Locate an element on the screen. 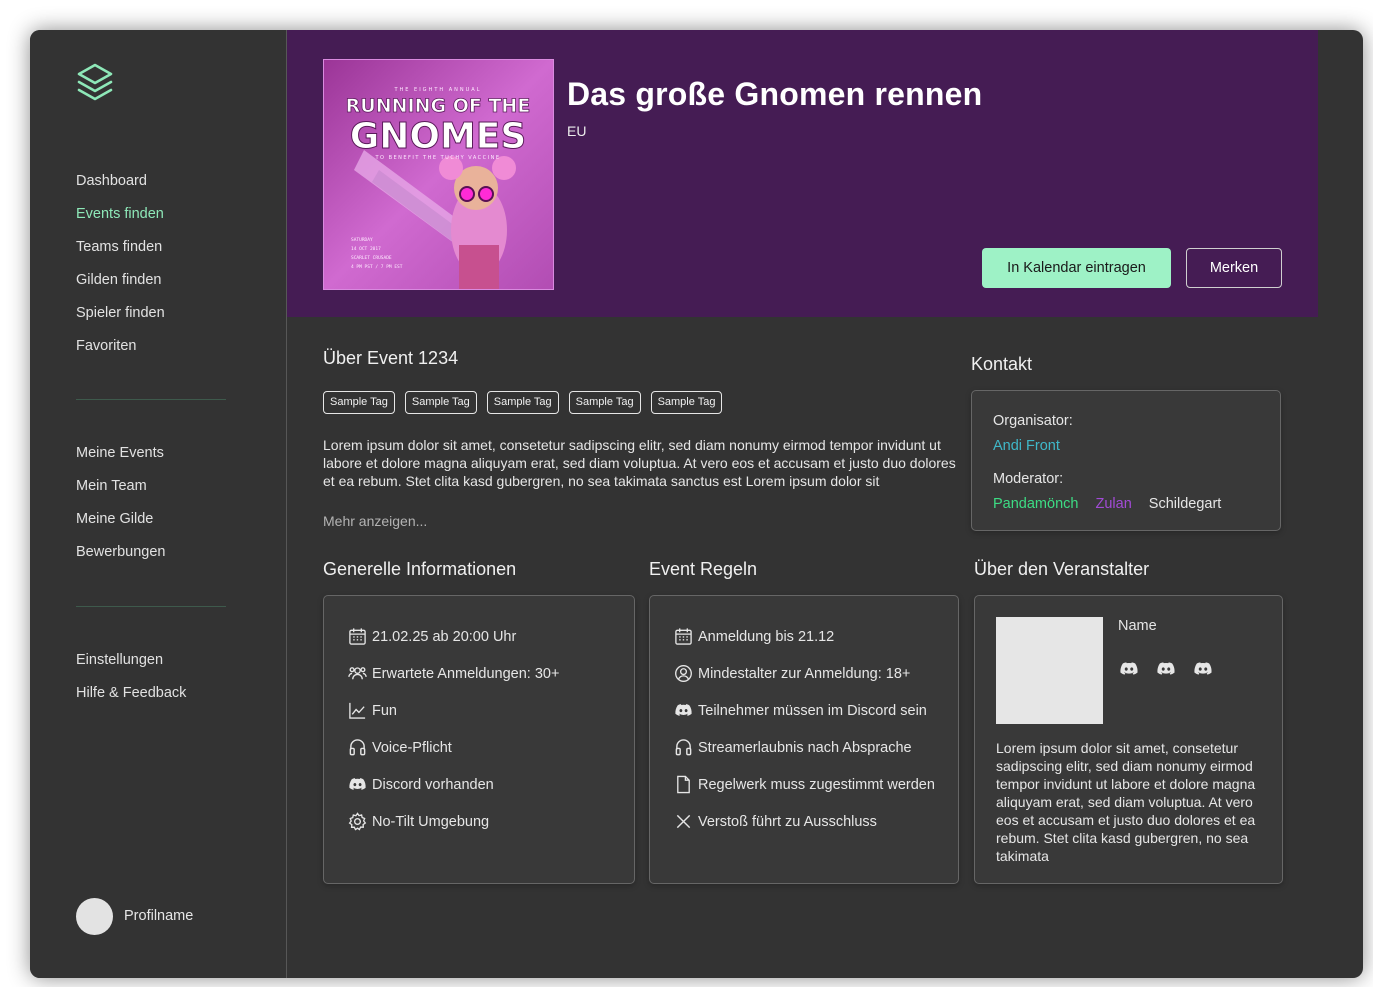 This screenshot has width=1373, height=987. info-text: Discord vorhanden is located at coordinates (433, 784).